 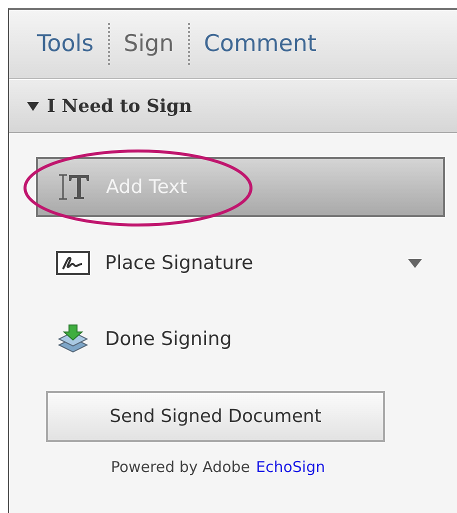 I want to click on panel-title: I Need to Sign, so click(x=119, y=106).